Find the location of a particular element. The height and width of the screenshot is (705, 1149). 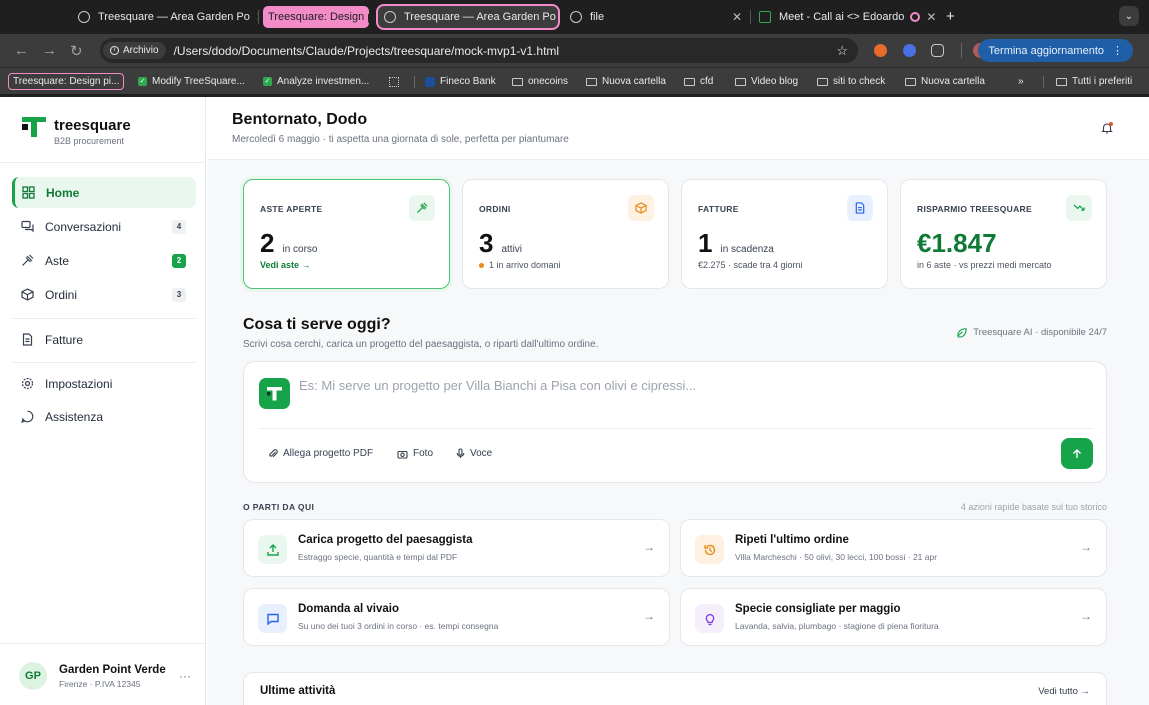

badge-count: 3 is located at coordinates (179, 294).